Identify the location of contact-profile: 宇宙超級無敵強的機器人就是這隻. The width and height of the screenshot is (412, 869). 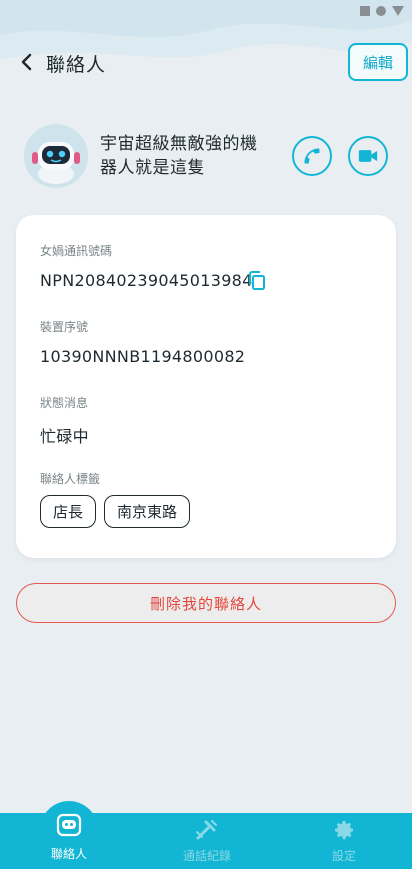
(209, 156).